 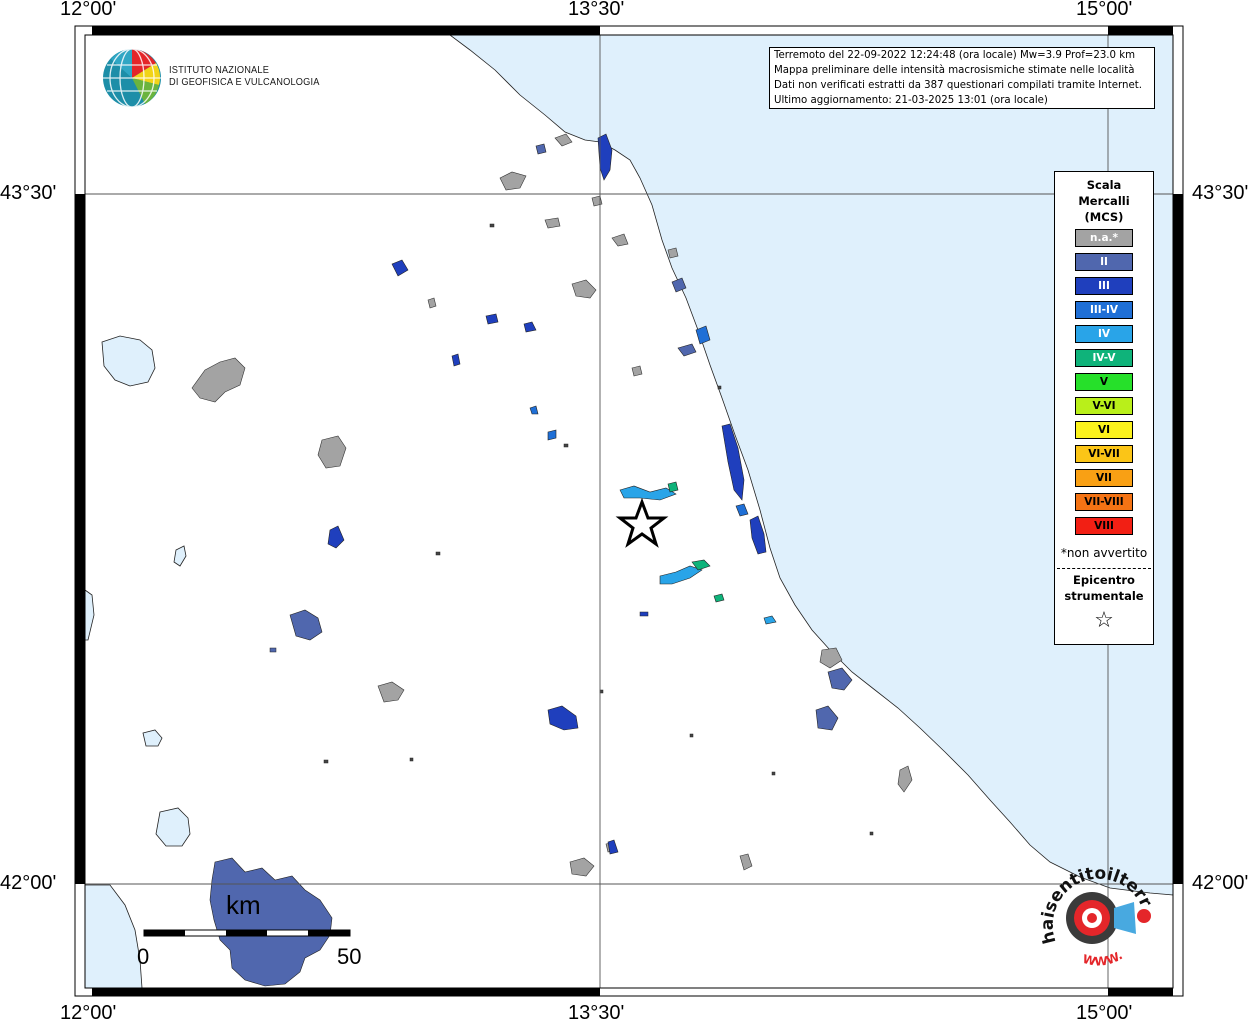 What do you see at coordinates (1104, 1013) in the screenshot?
I see `lon-label-bottom-right: 15°00'` at bounding box center [1104, 1013].